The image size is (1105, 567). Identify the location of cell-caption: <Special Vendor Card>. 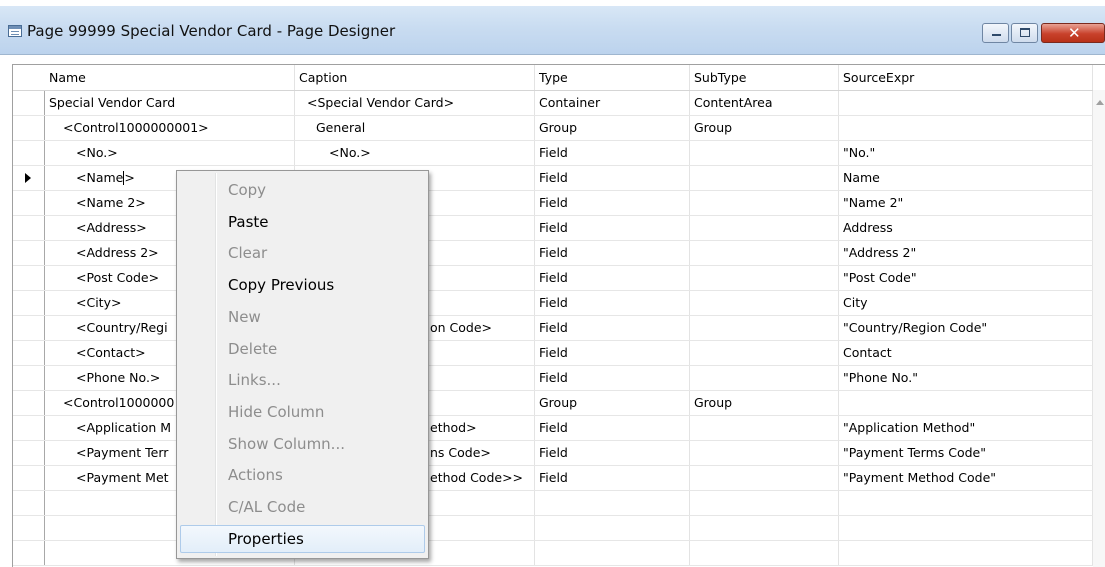
(415, 103).